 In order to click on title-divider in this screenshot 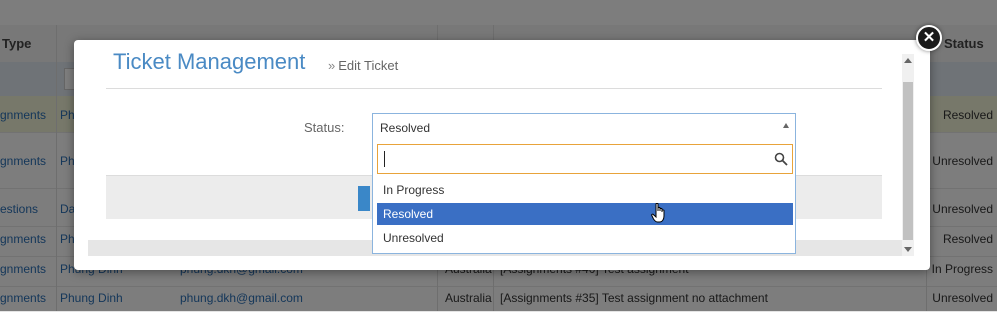, I will do `click(494, 88)`.